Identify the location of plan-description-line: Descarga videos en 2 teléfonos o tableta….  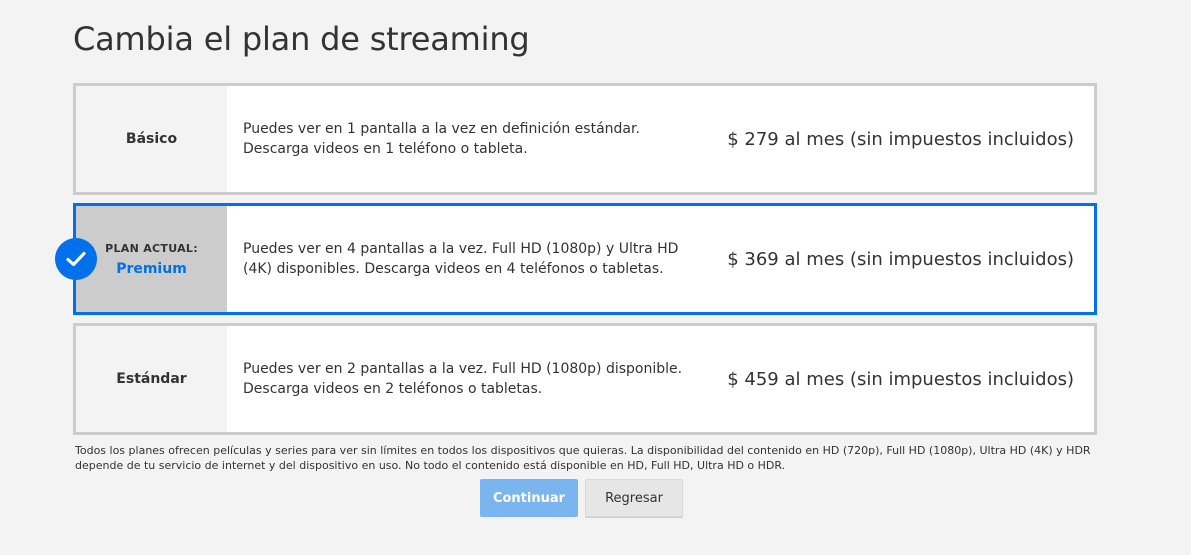
(393, 389).